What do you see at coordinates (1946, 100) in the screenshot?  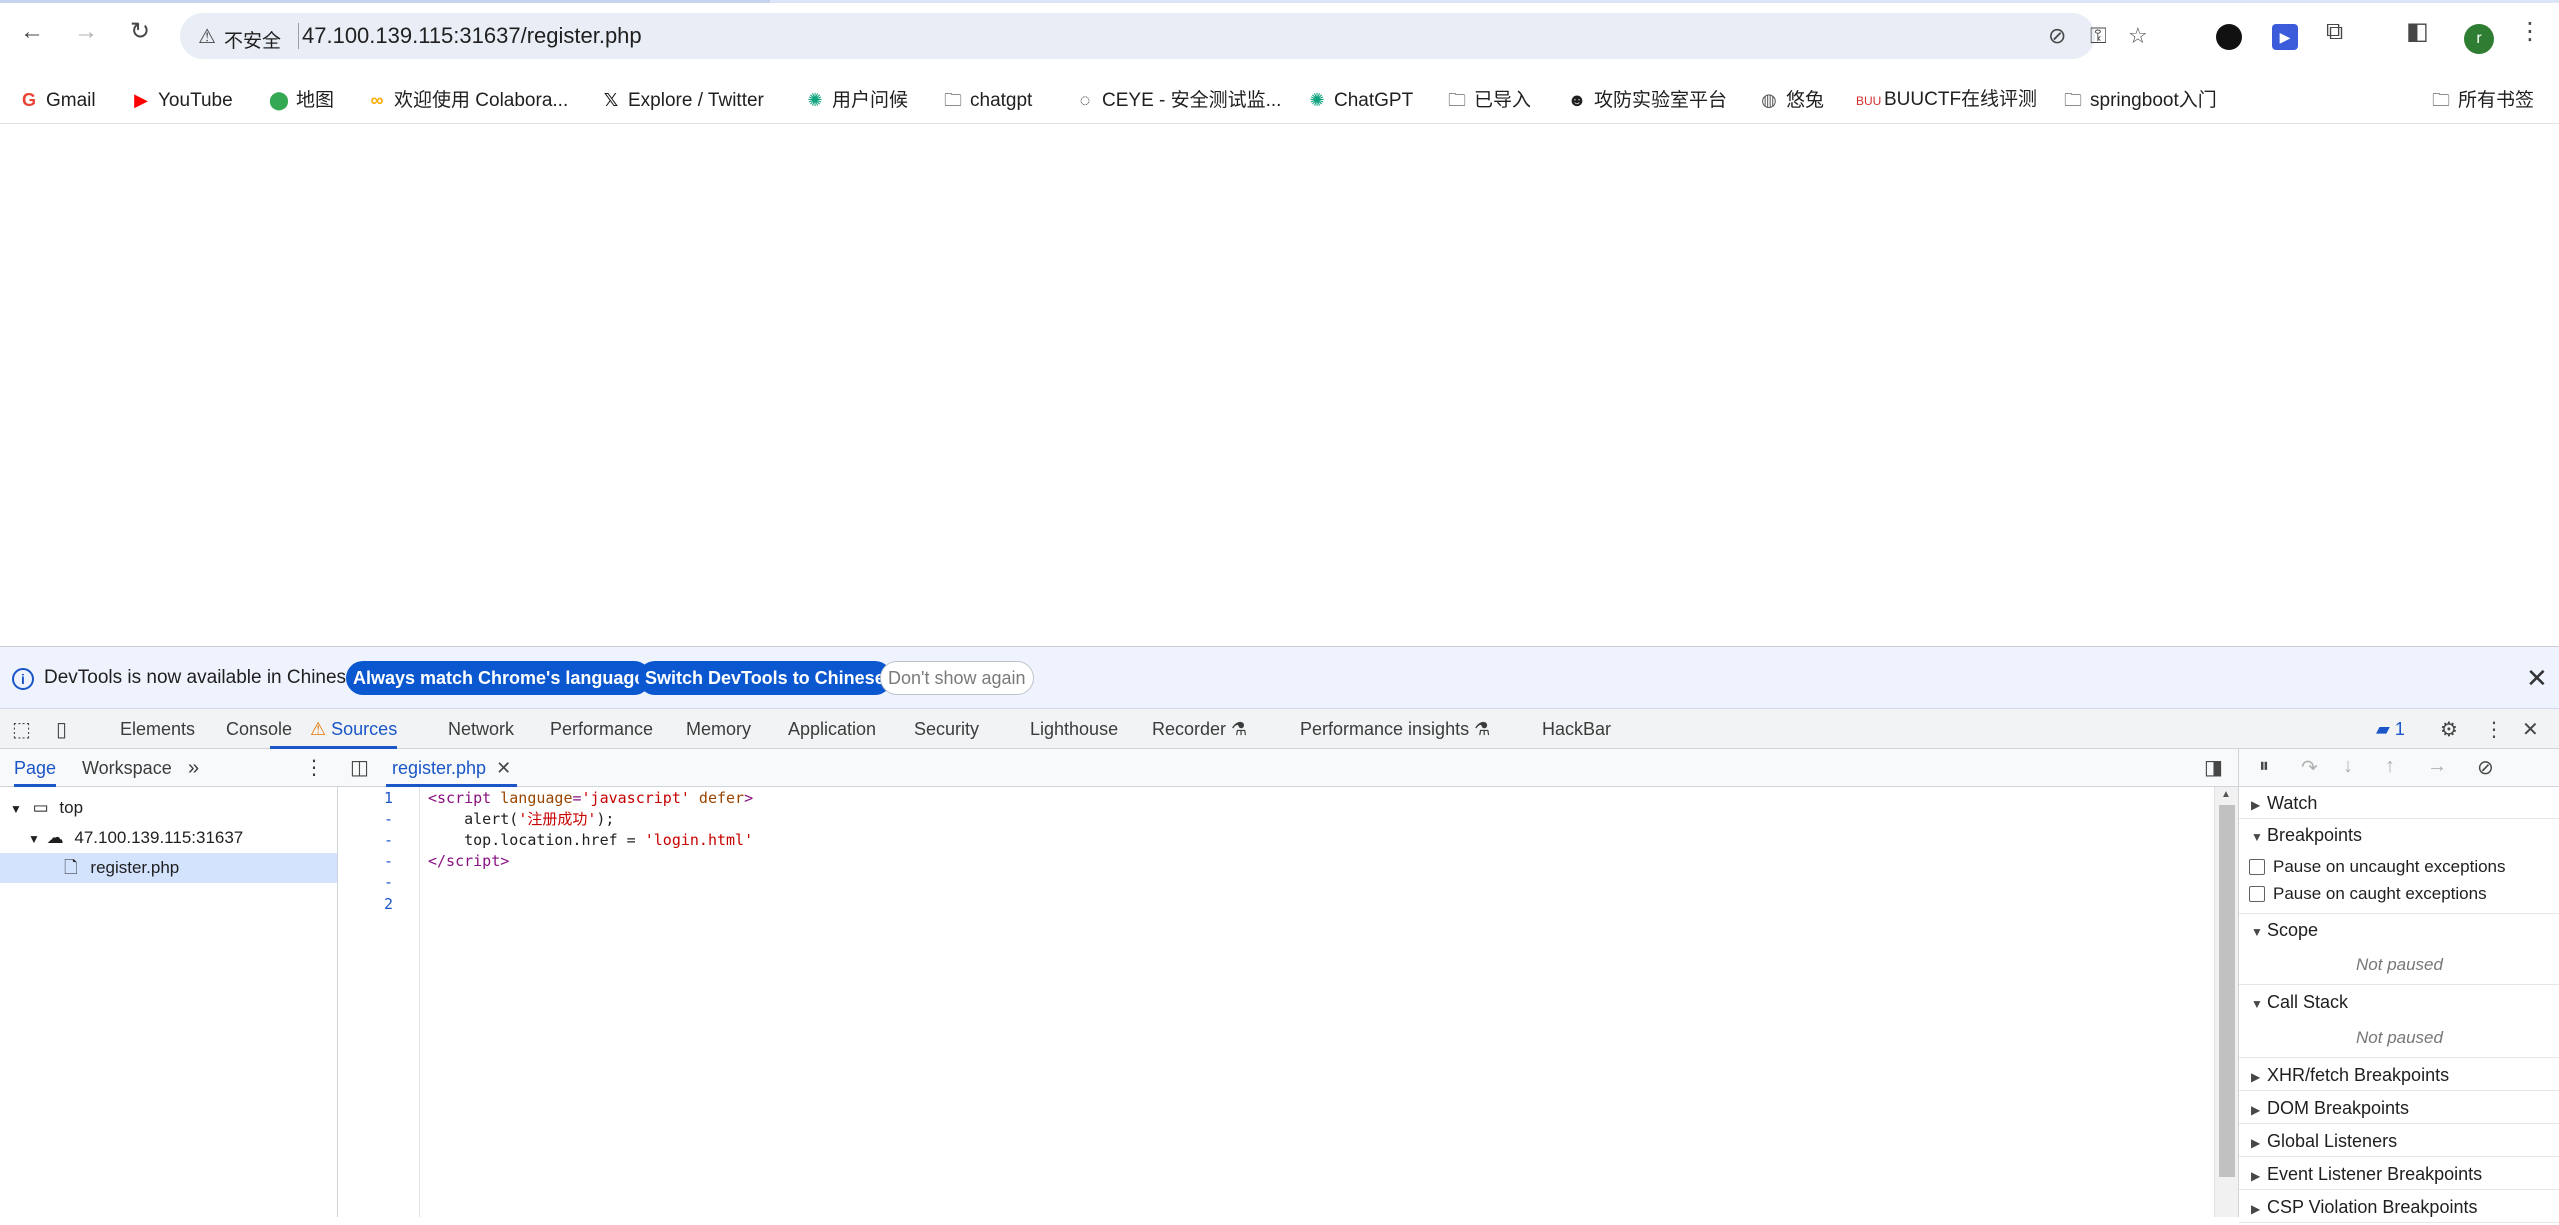 I see `bookmark-buuctf: BUU BUUCTF在线评测` at bounding box center [1946, 100].